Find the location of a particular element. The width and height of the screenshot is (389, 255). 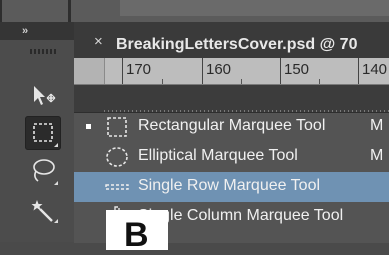

single-row-marquee-icon is located at coordinates (117, 187).